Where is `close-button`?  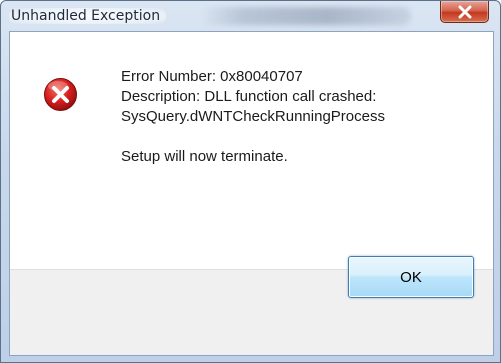 close-button is located at coordinates (464, 12).